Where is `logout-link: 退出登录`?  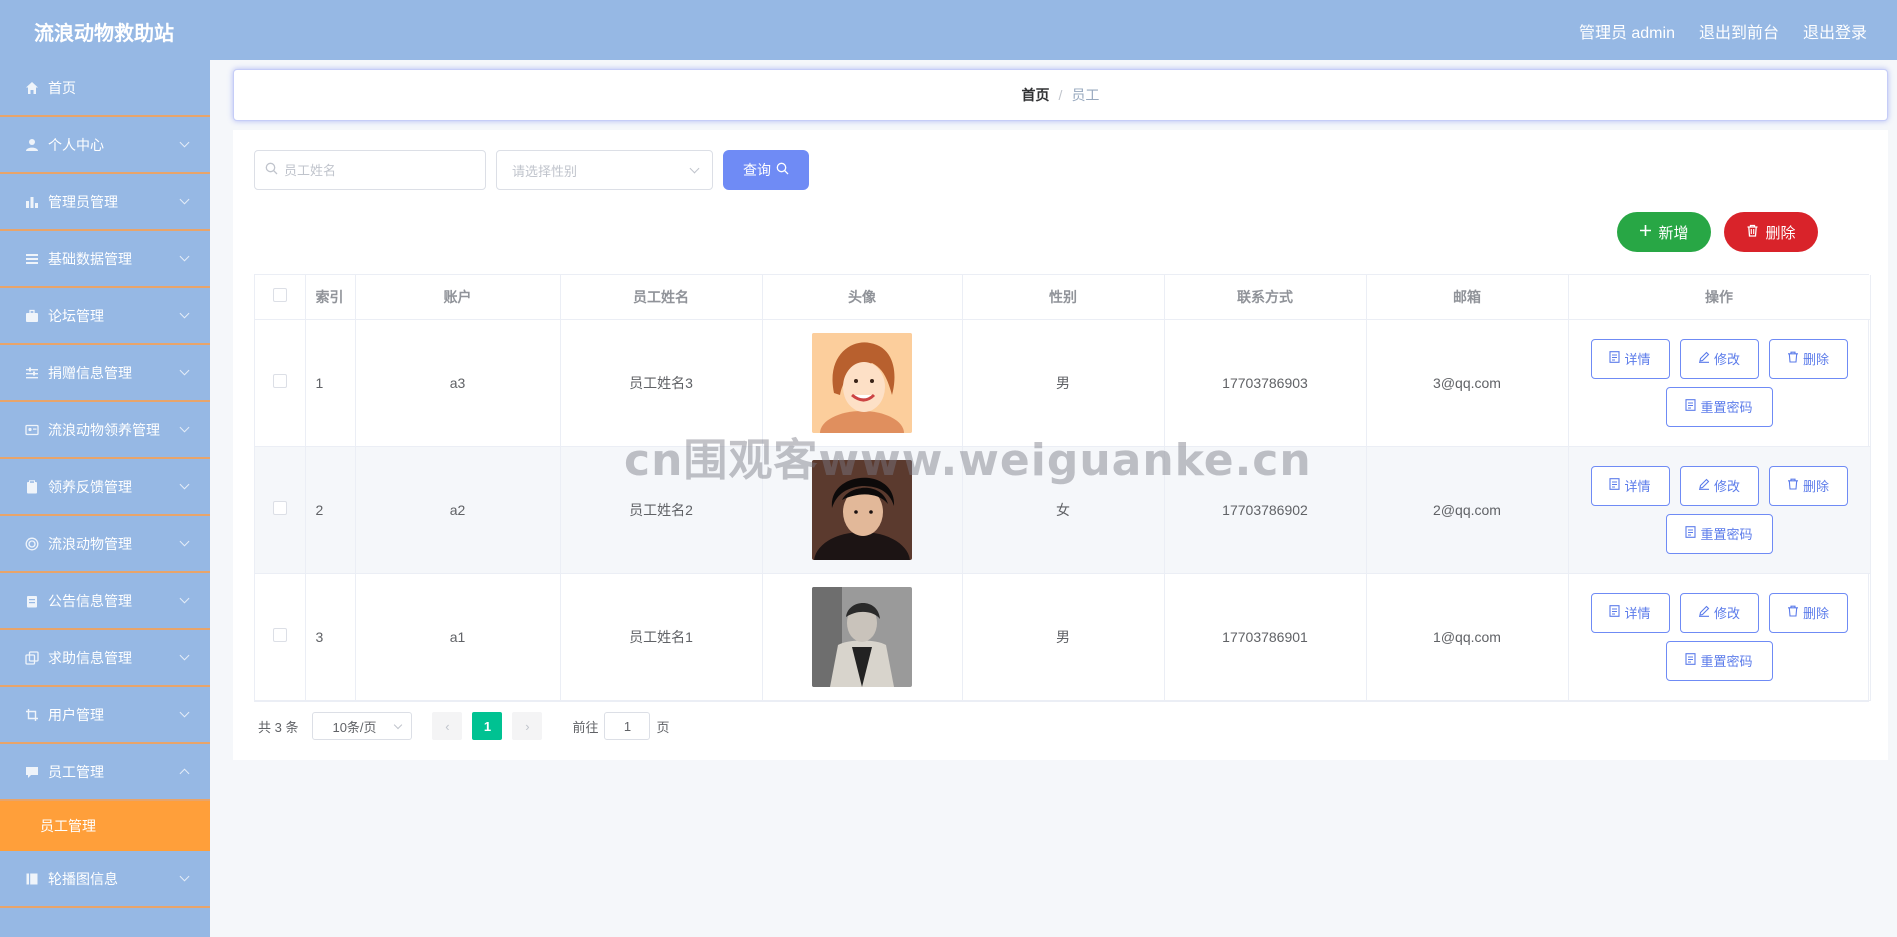
logout-link: 退出登录 is located at coordinates (1835, 31).